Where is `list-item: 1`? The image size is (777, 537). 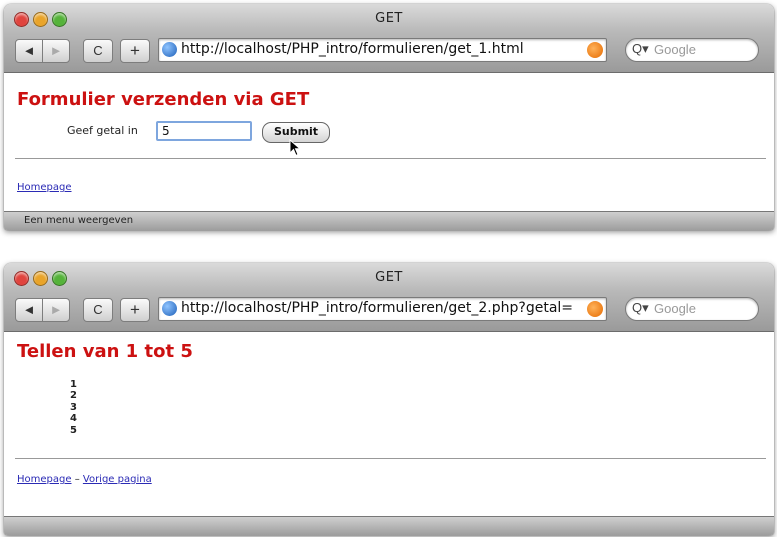
list-item: 1 is located at coordinates (73, 384).